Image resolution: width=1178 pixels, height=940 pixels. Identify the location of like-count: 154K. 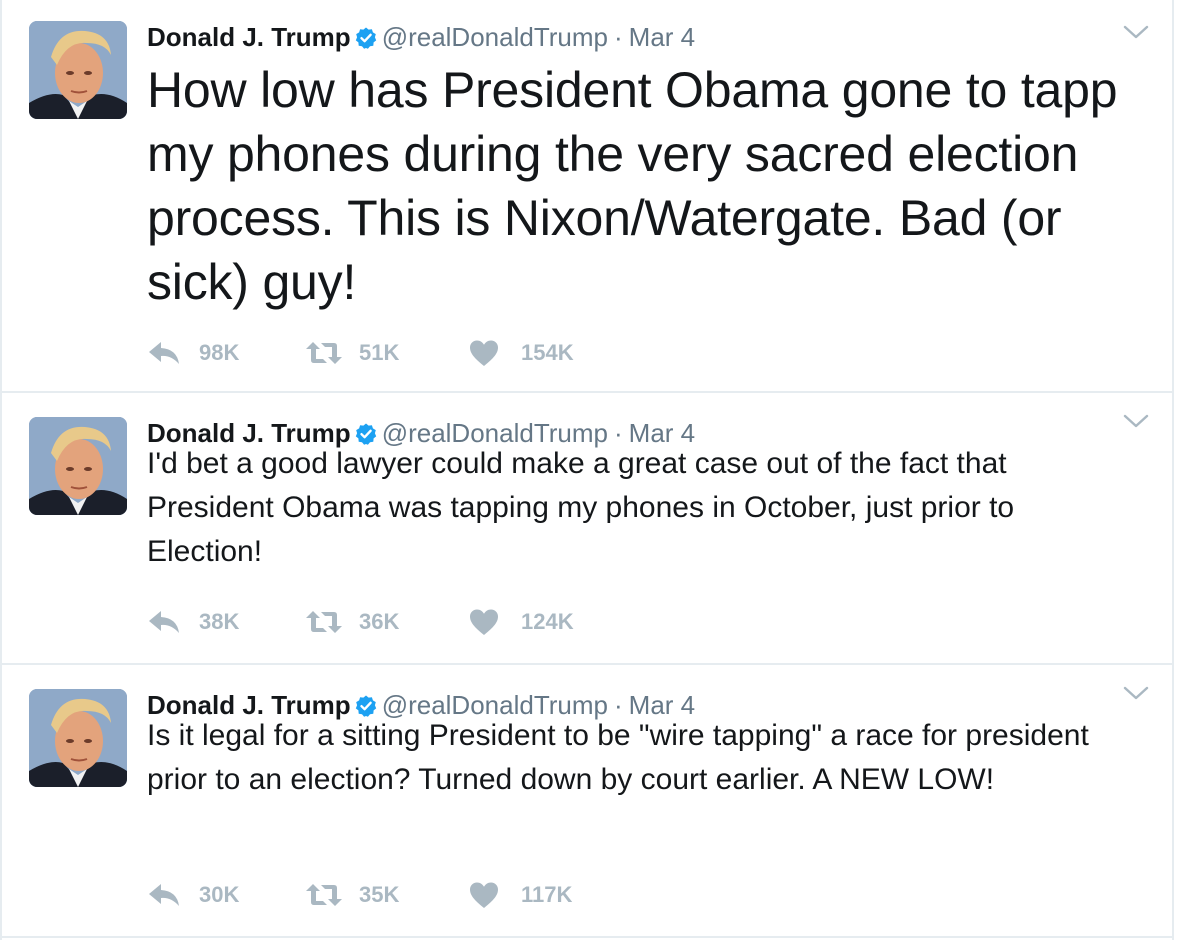
(547, 352).